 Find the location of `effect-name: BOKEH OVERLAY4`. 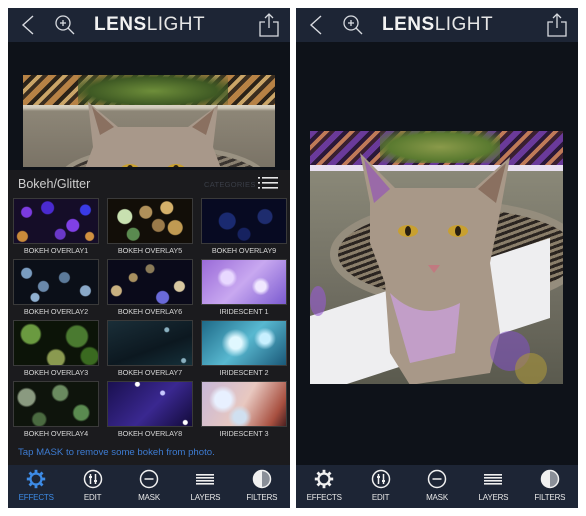

effect-name: BOKEH OVERLAY4 is located at coordinates (56, 433).